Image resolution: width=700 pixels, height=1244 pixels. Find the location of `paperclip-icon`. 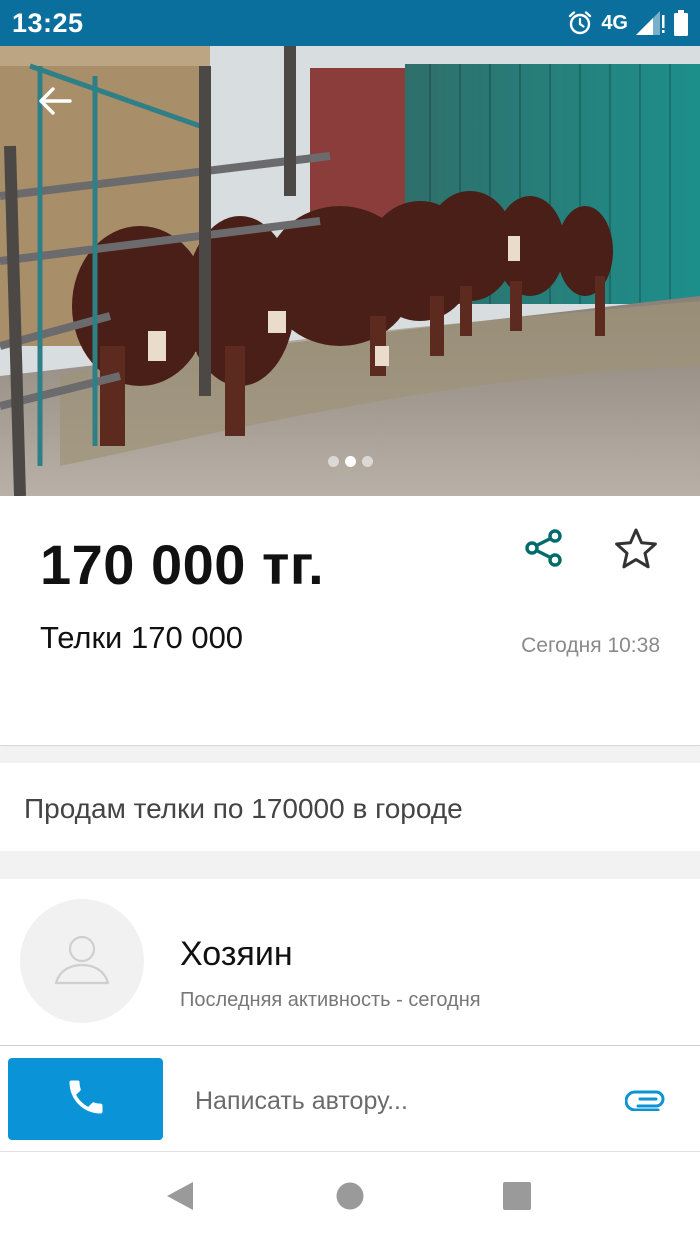

paperclip-icon is located at coordinates (645, 1102).